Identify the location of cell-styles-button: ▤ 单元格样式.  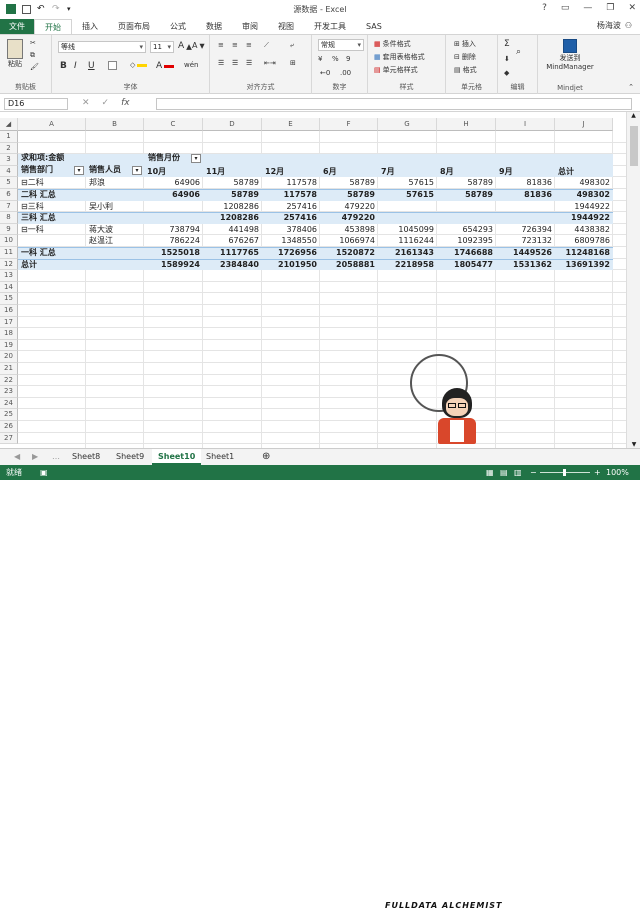
(396, 70).